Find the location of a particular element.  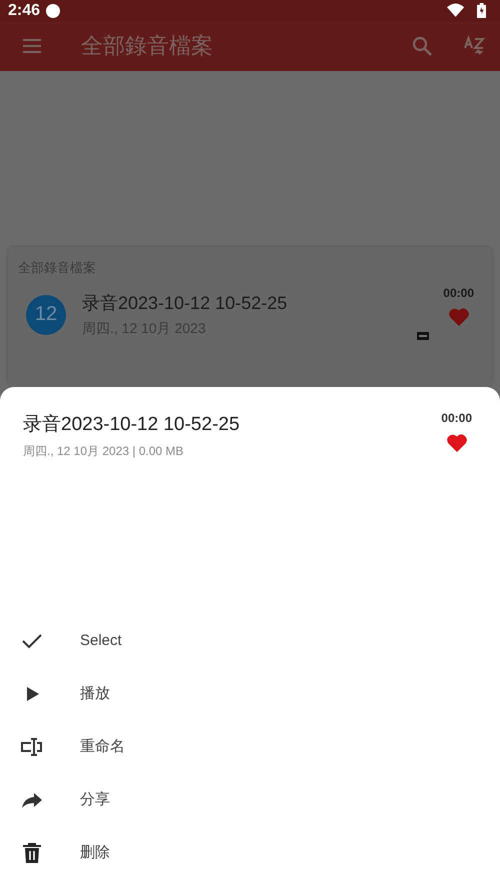

file-type-icon is located at coordinates (423, 336).